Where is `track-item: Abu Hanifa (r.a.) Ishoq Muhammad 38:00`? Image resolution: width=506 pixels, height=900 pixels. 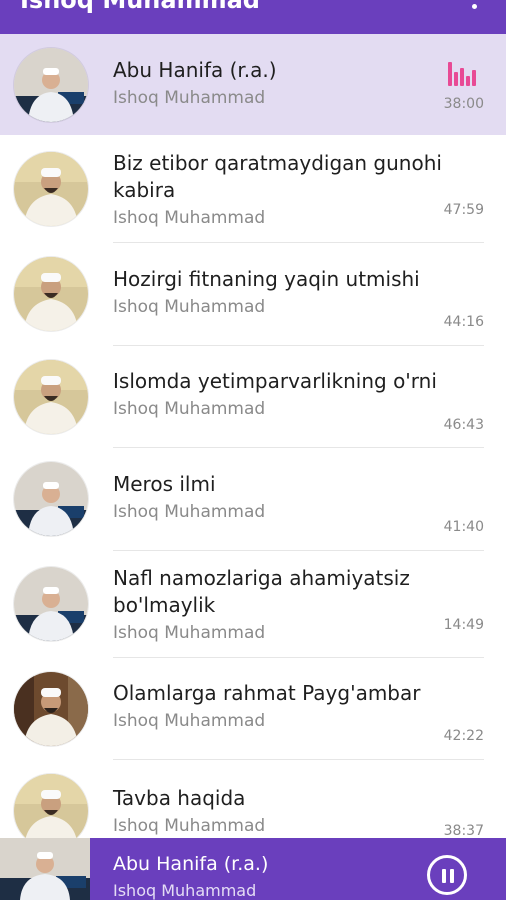
track-item: Abu Hanifa (r.a.) Ishoq Muhammad 38:00 is located at coordinates (253, 84).